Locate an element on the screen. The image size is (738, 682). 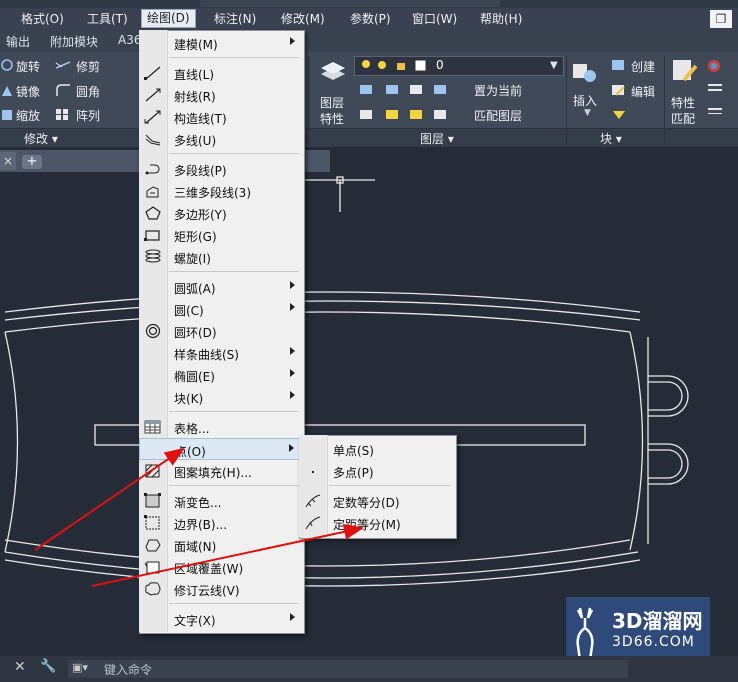
watermark-url: 3D66.COM is located at coordinates (653, 642).